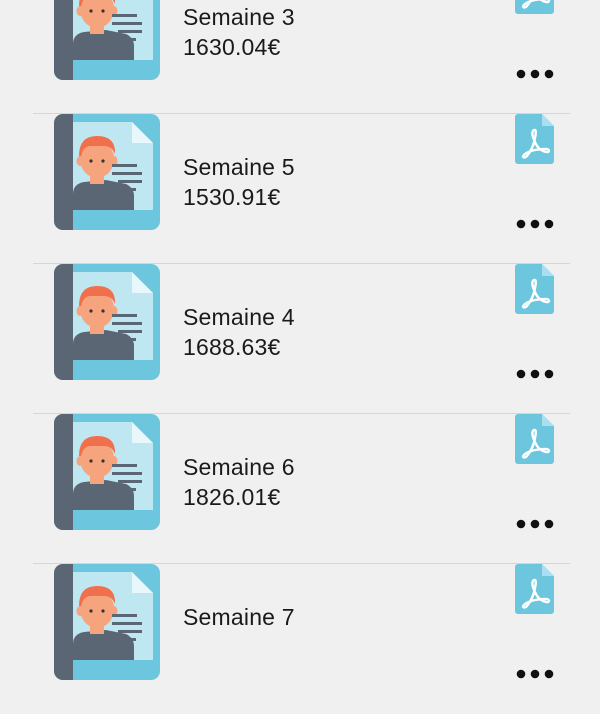 This screenshot has width=600, height=714. I want to click on list-item-title: Semaine 6, so click(239, 467).